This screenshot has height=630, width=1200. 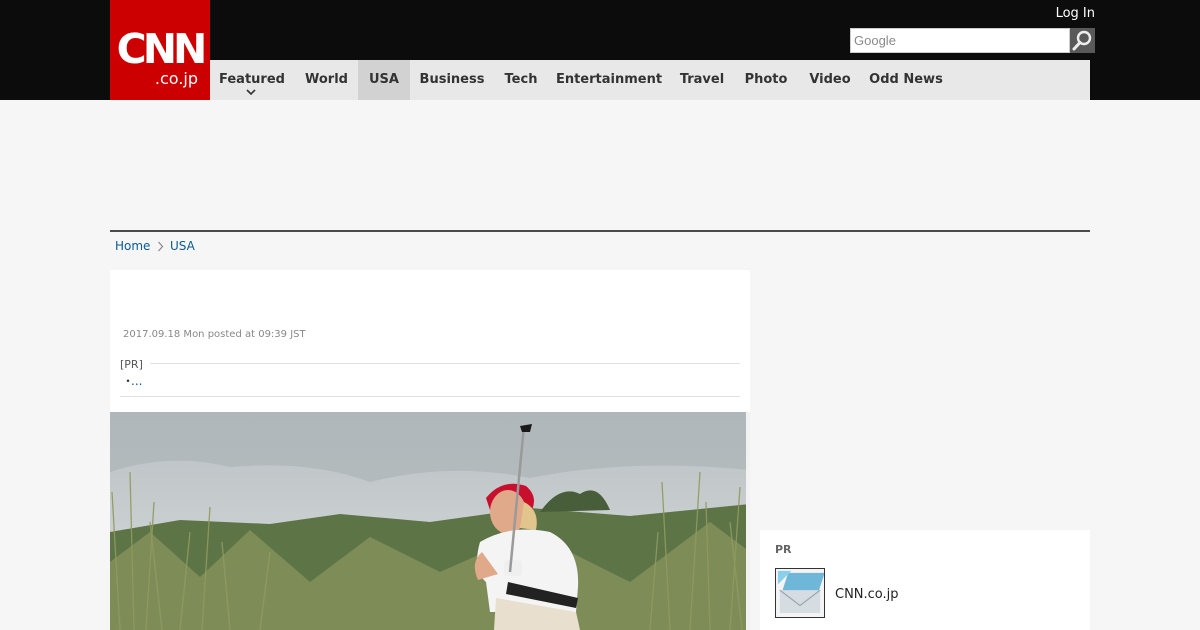 What do you see at coordinates (609, 80) in the screenshot?
I see `nav-item-entertainment: Entertainment` at bounding box center [609, 80].